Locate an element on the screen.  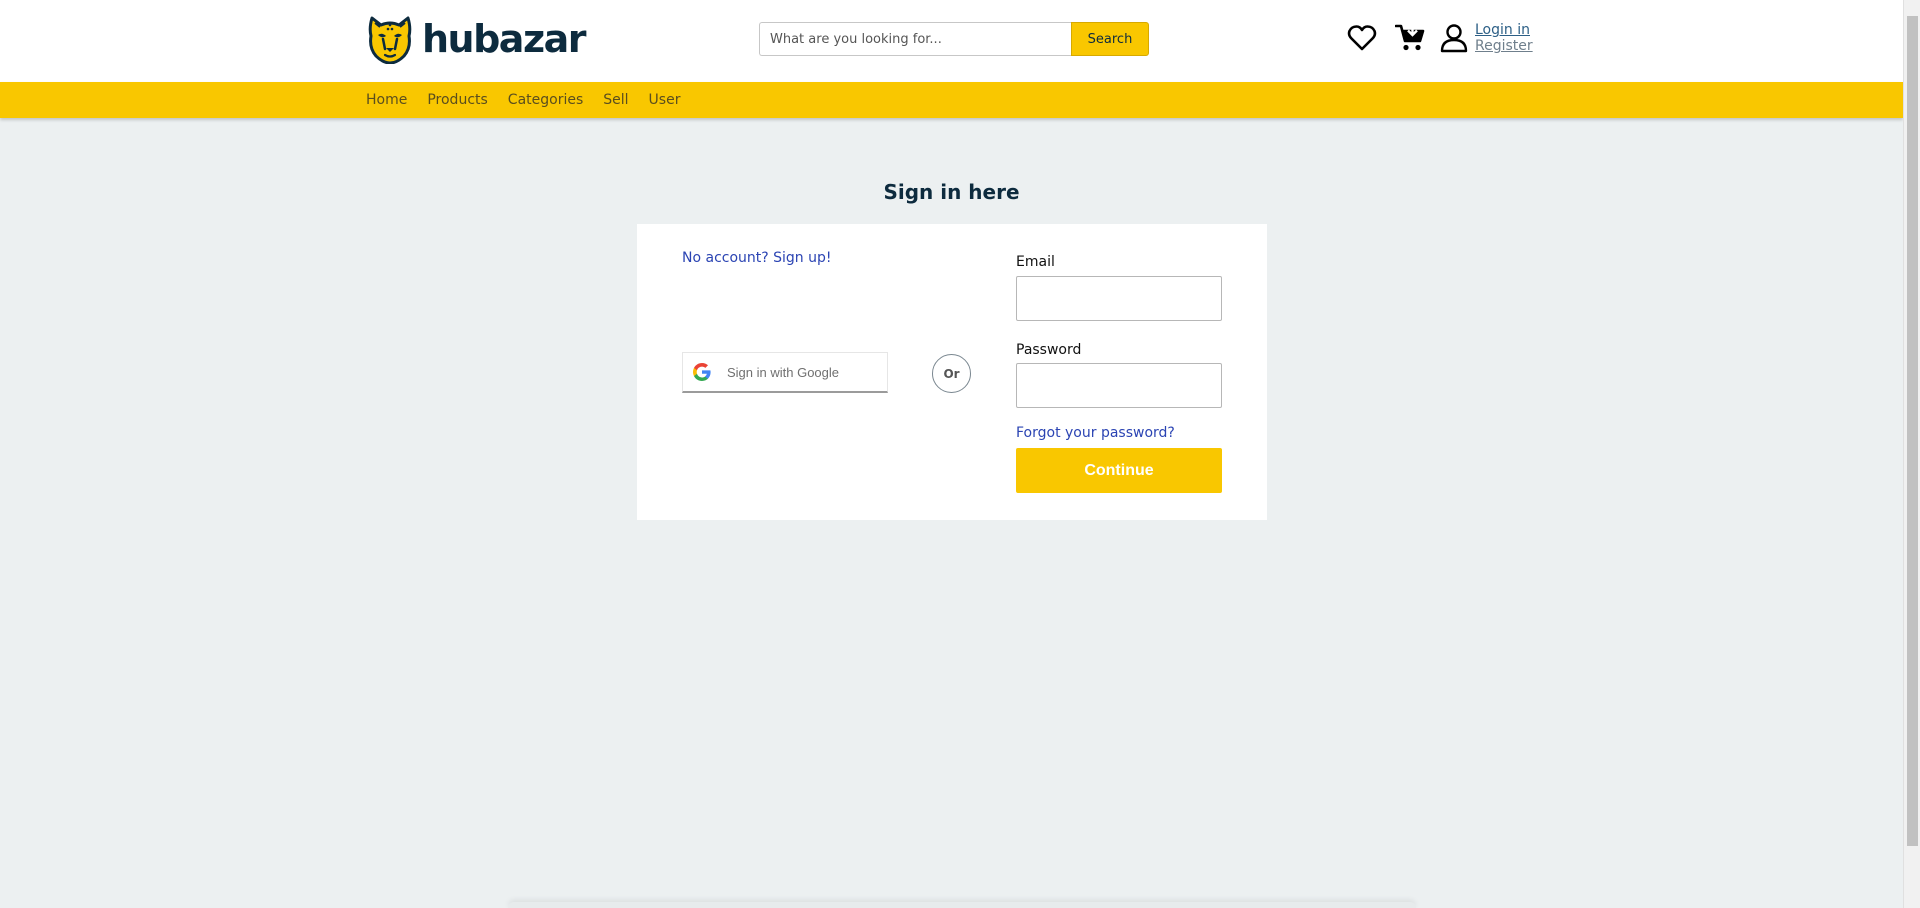
nav-item-user: User is located at coordinates (665, 100).